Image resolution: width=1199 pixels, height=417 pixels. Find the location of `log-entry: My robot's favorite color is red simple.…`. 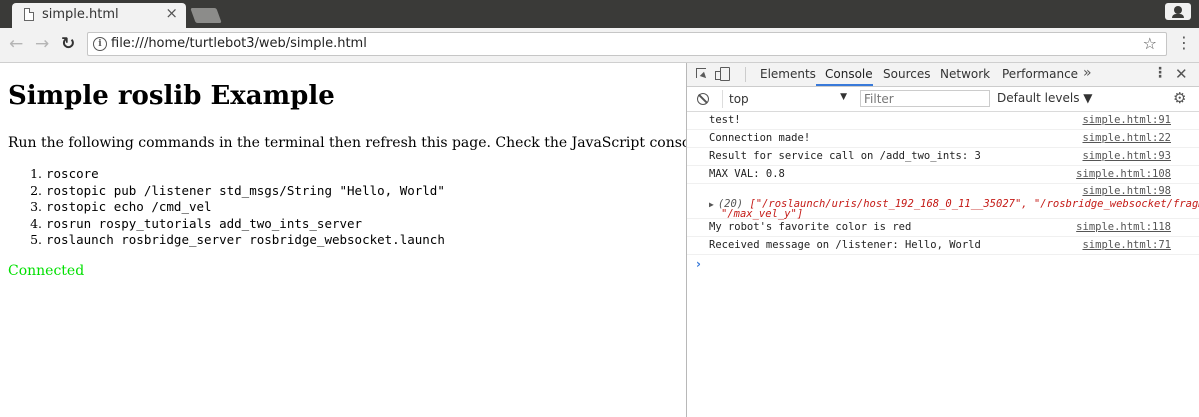

log-entry: My robot's favorite color is red simple.… is located at coordinates (943, 228).